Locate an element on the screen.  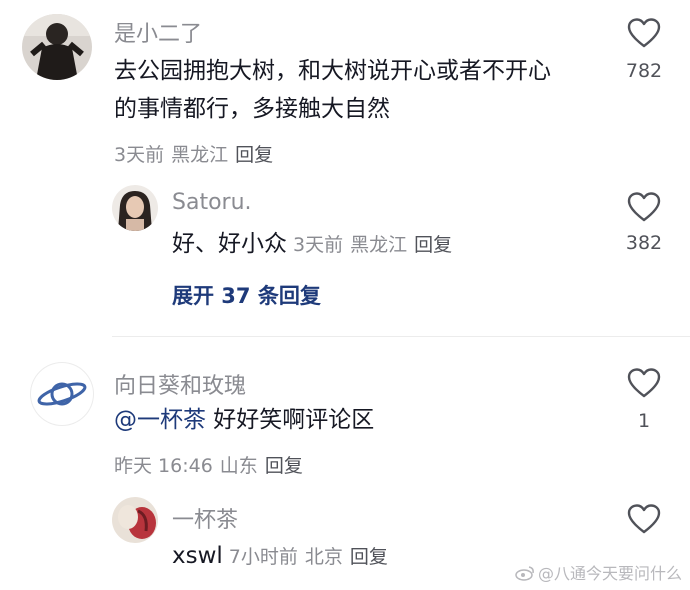
comment-text: 好、好小众 3天前 黑龙江 回复 is located at coordinates (315, 244).